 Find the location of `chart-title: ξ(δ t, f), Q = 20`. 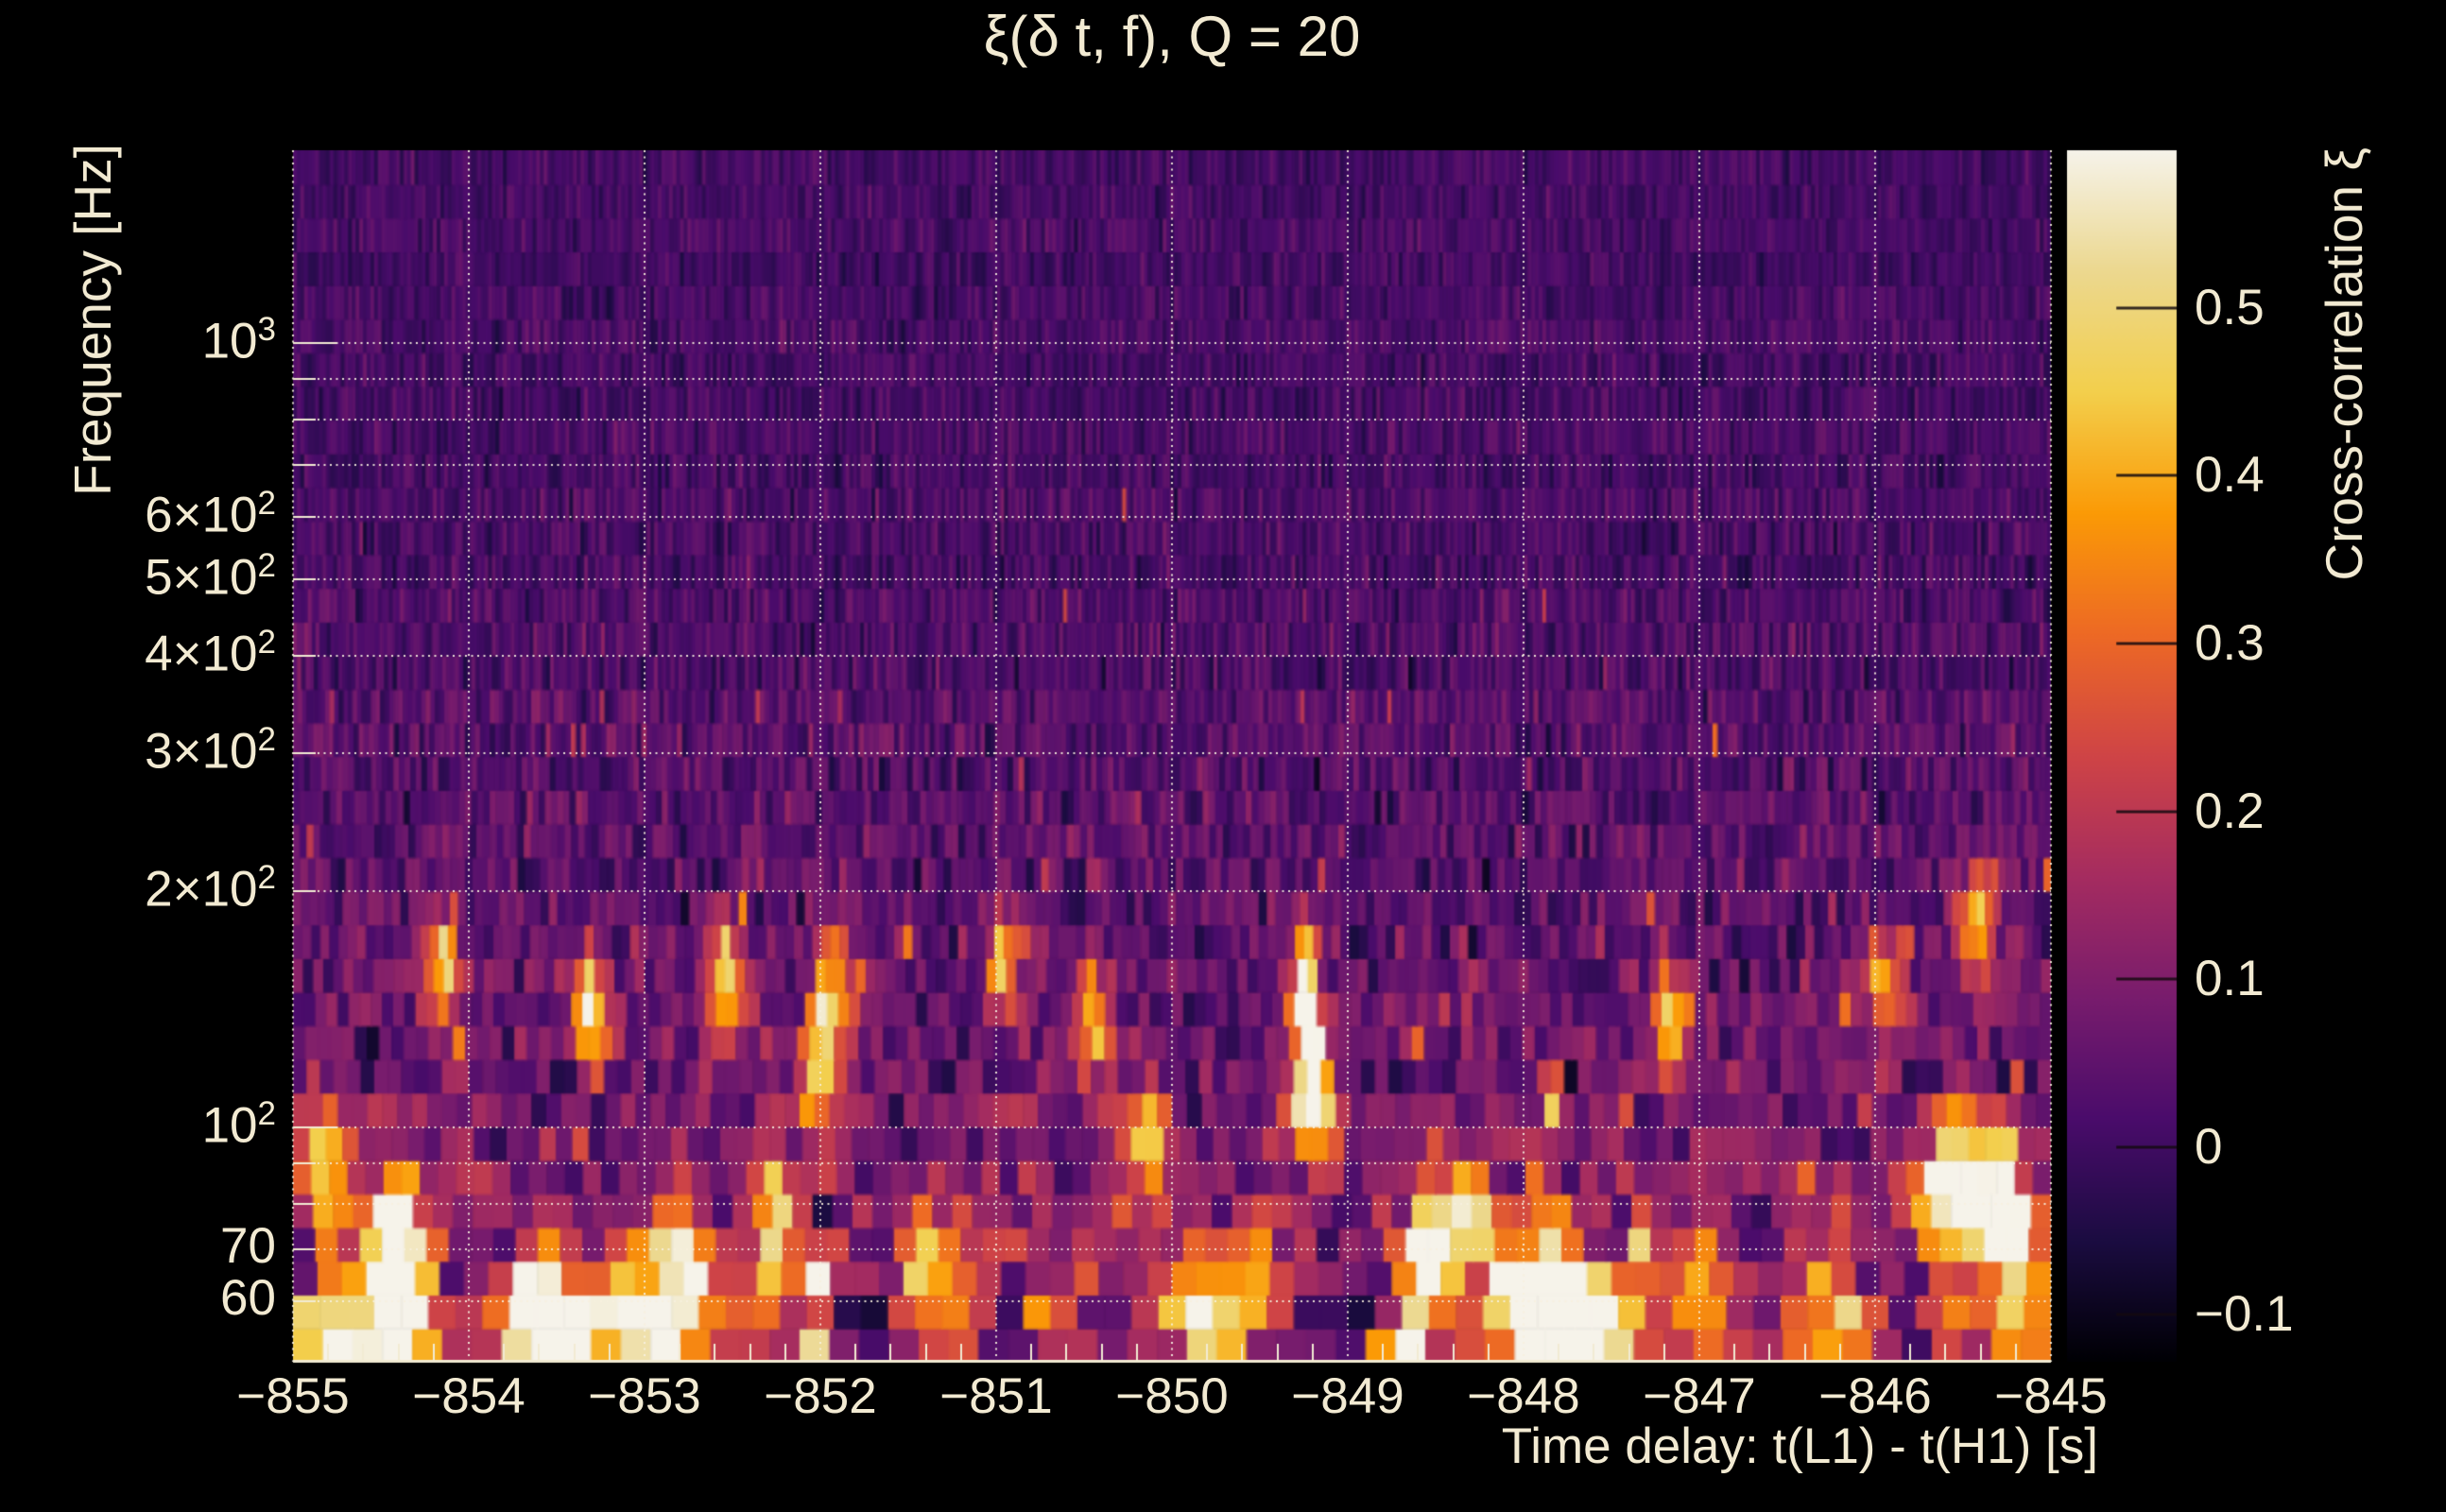

chart-title: ξ(δ t, f), Q = 20 is located at coordinates (1172, 36).